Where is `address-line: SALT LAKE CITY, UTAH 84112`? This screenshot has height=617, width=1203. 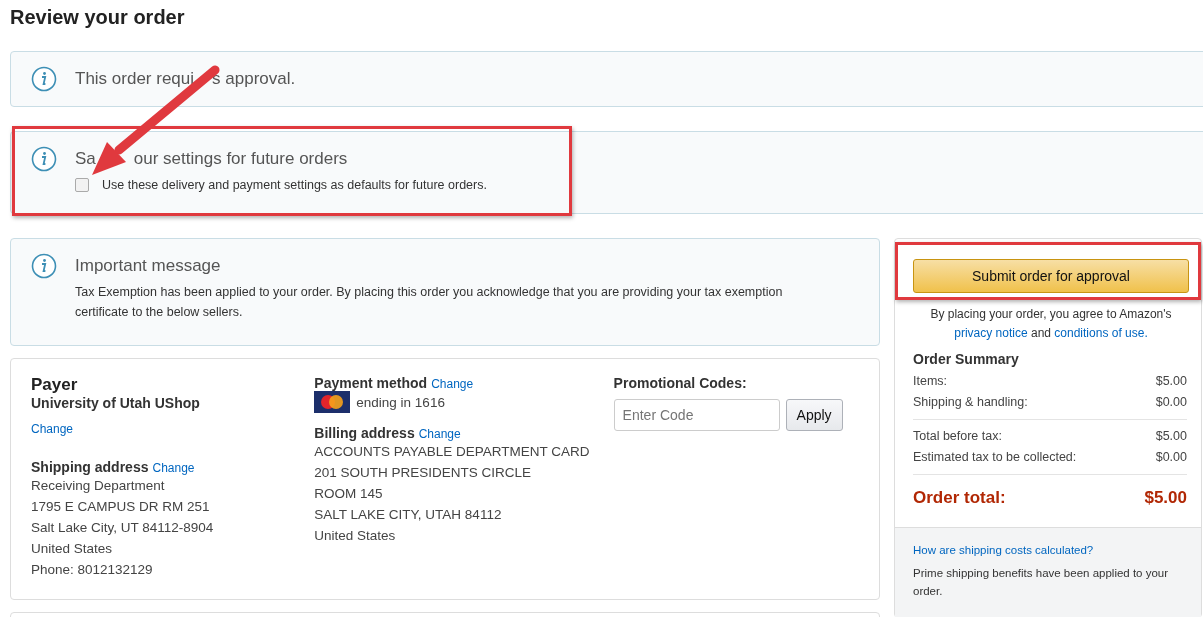 address-line: SALT LAKE CITY, UTAH 84112 is located at coordinates (408, 515).